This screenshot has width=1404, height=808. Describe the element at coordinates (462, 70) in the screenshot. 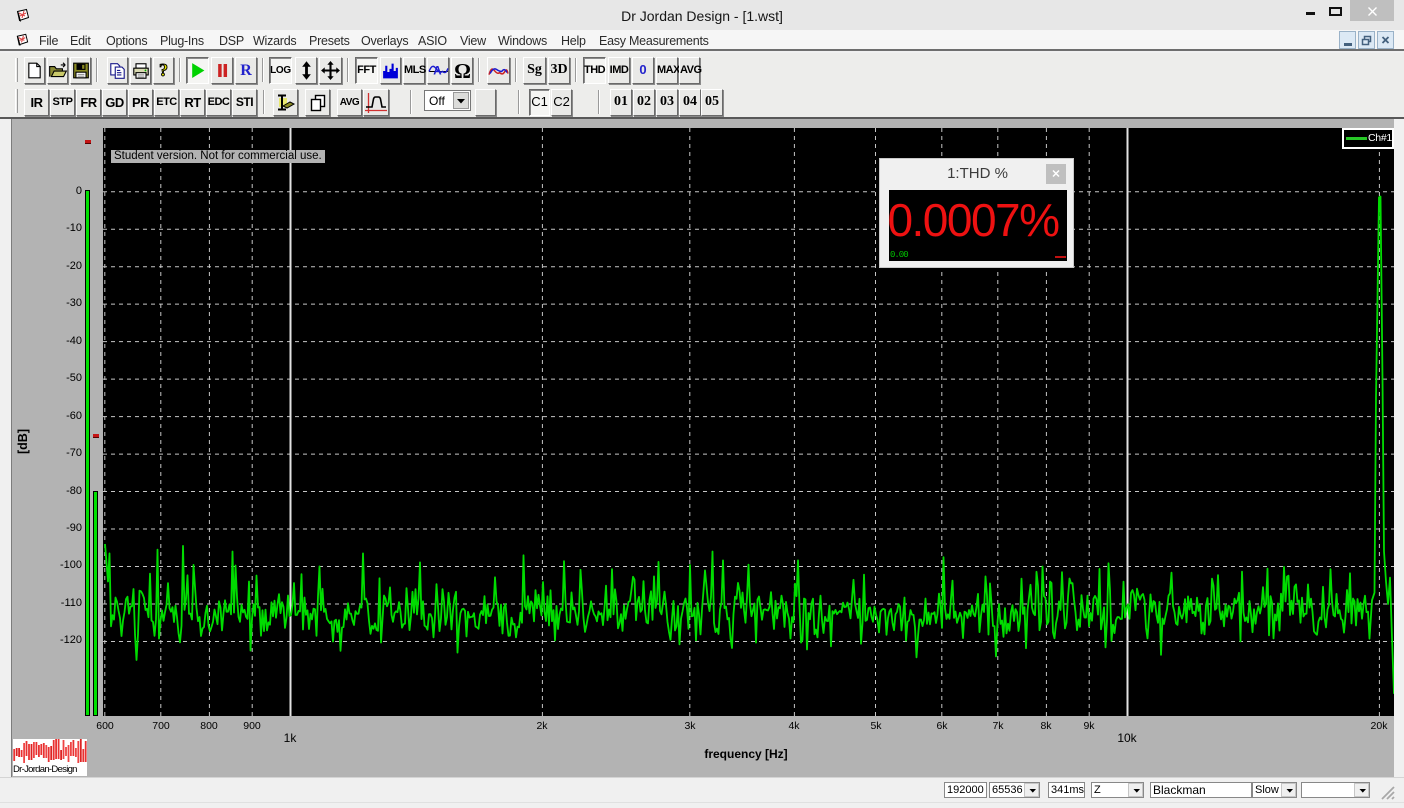

I see `svg-text: Ω` at that location.